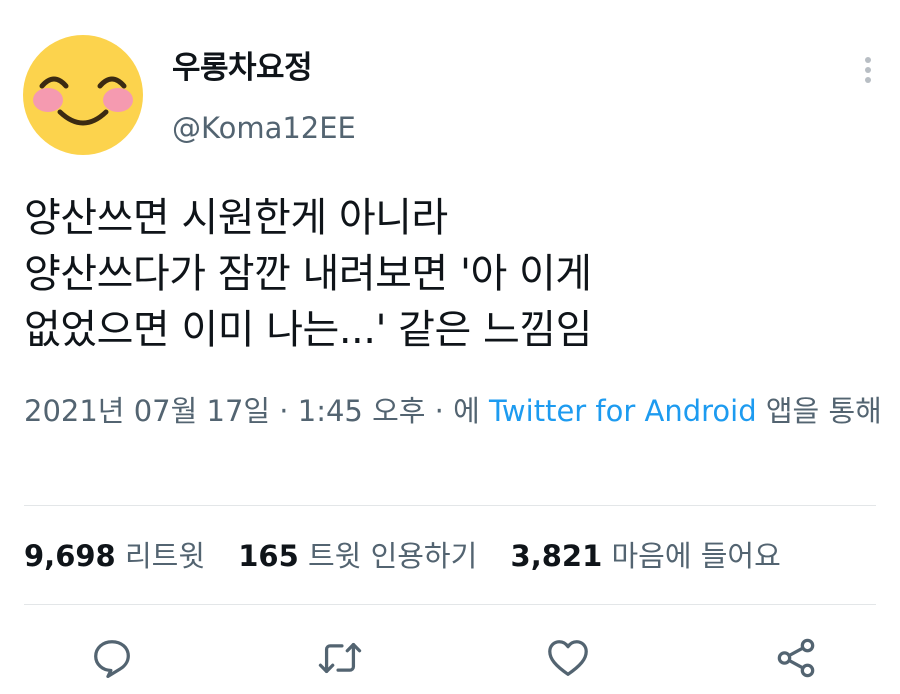 This screenshot has height=694, width=900. I want to click on tweet-date: 2021년 07월 17일, so click(147, 411).